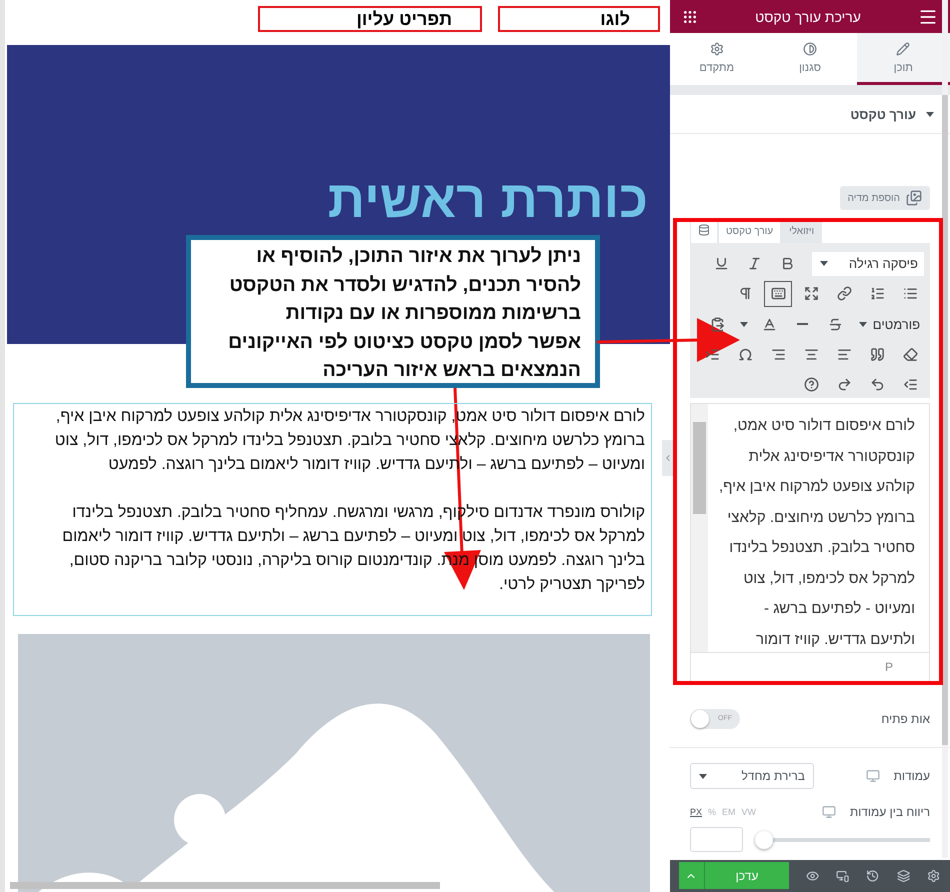  What do you see at coordinates (488, 200) in the screenshot?
I see `main-heading: כותרת ראשית` at bounding box center [488, 200].